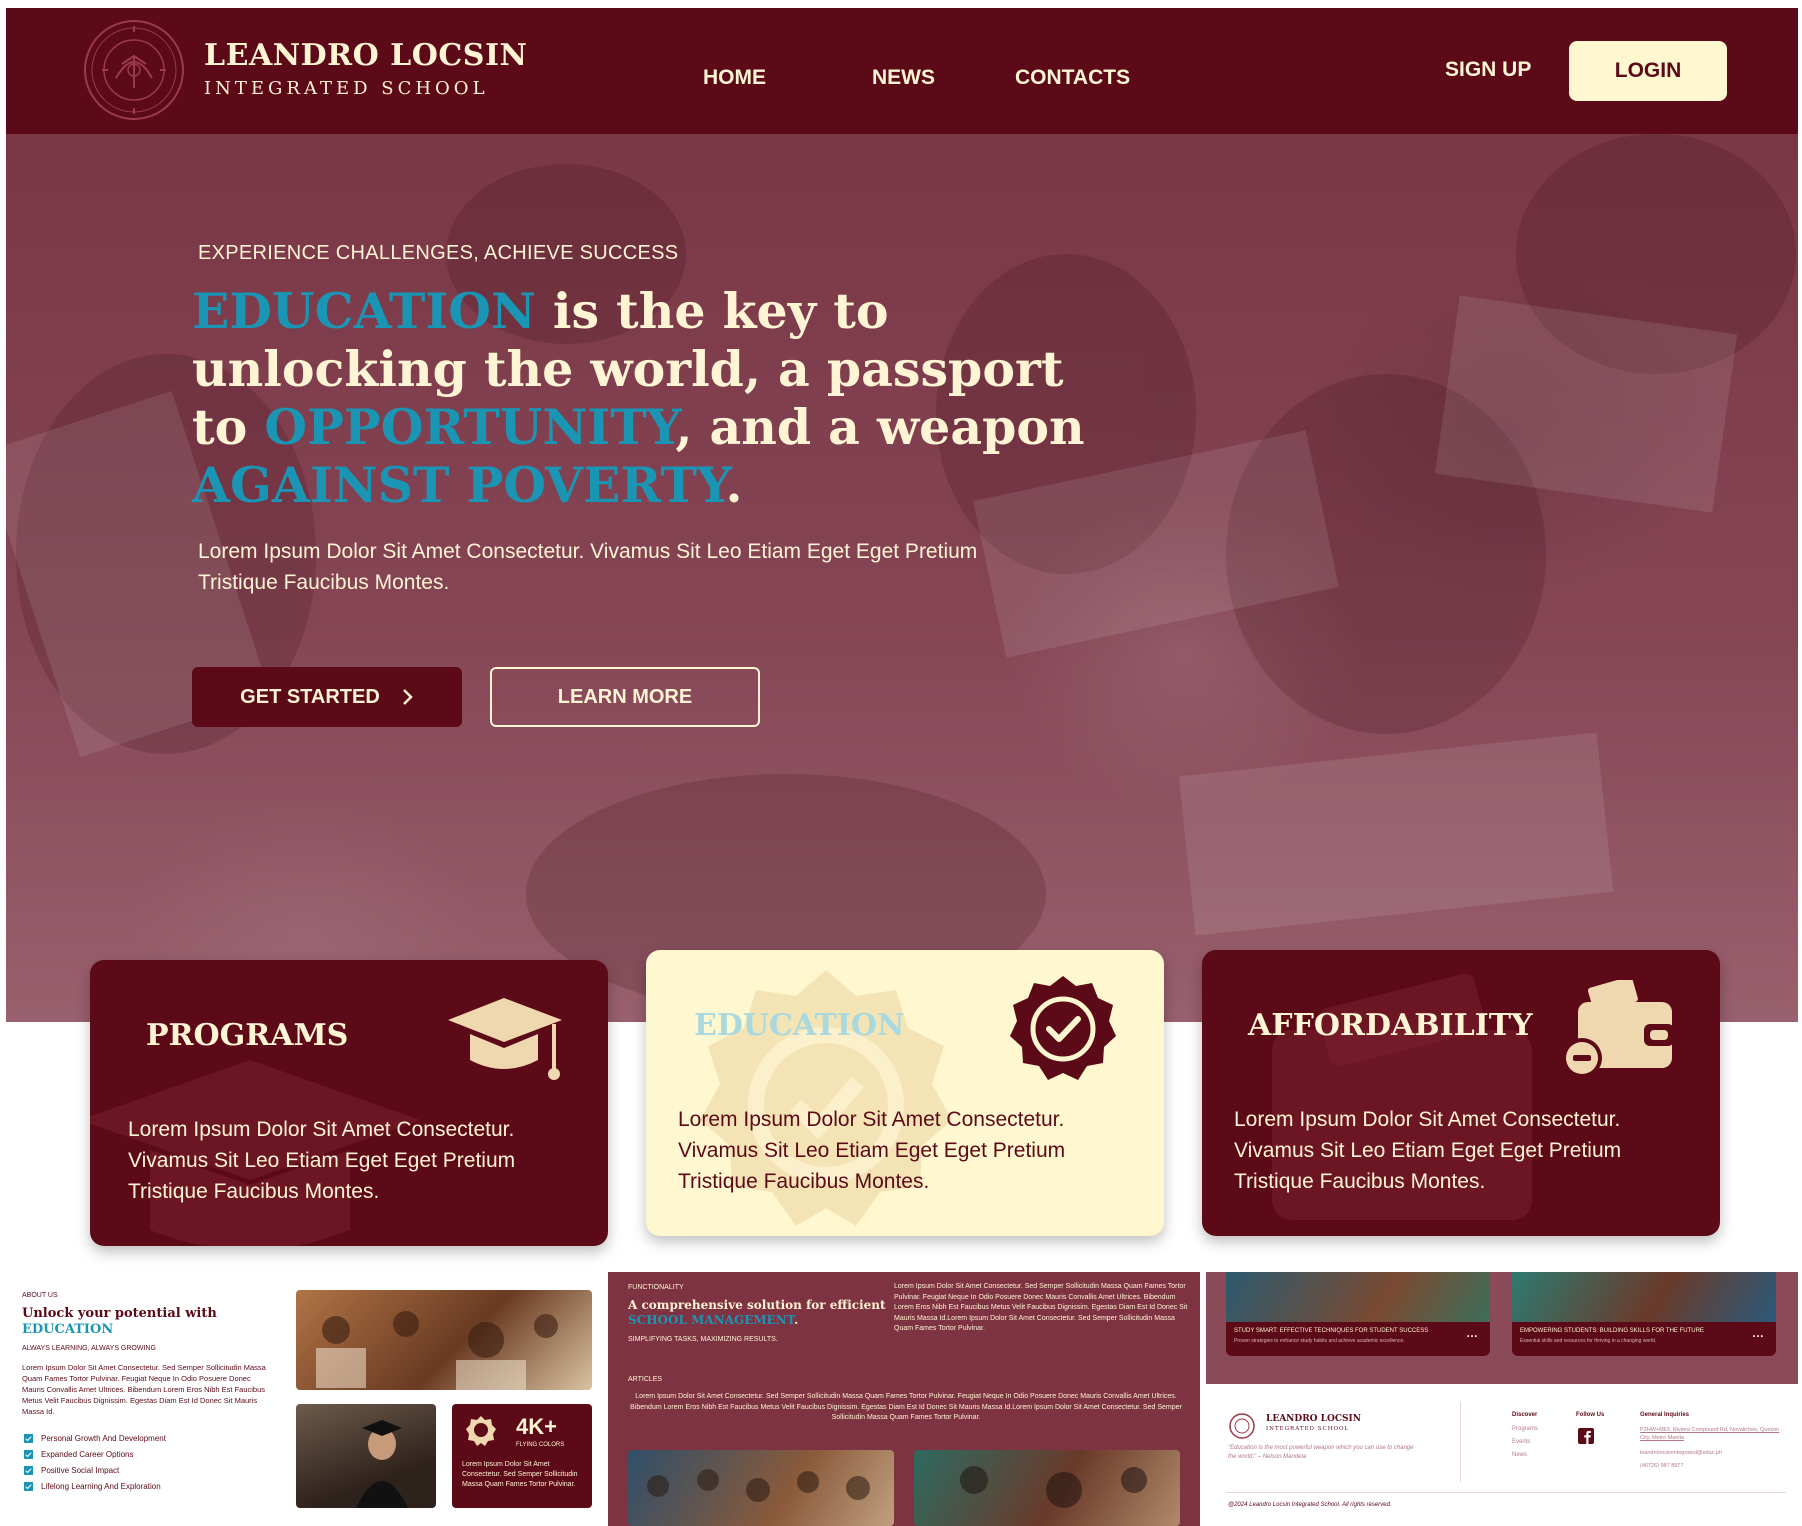 The width and height of the screenshot is (1802, 1526). What do you see at coordinates (540, 1445) in the screenshot?
I see `stat-label: FLYING COLORS` at bounding box center [540, 1445].